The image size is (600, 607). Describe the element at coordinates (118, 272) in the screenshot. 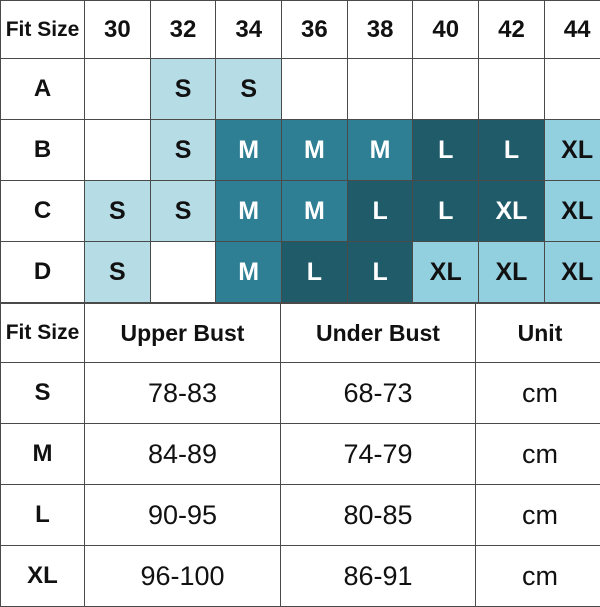

I see `cell-d-30: S` at that location.